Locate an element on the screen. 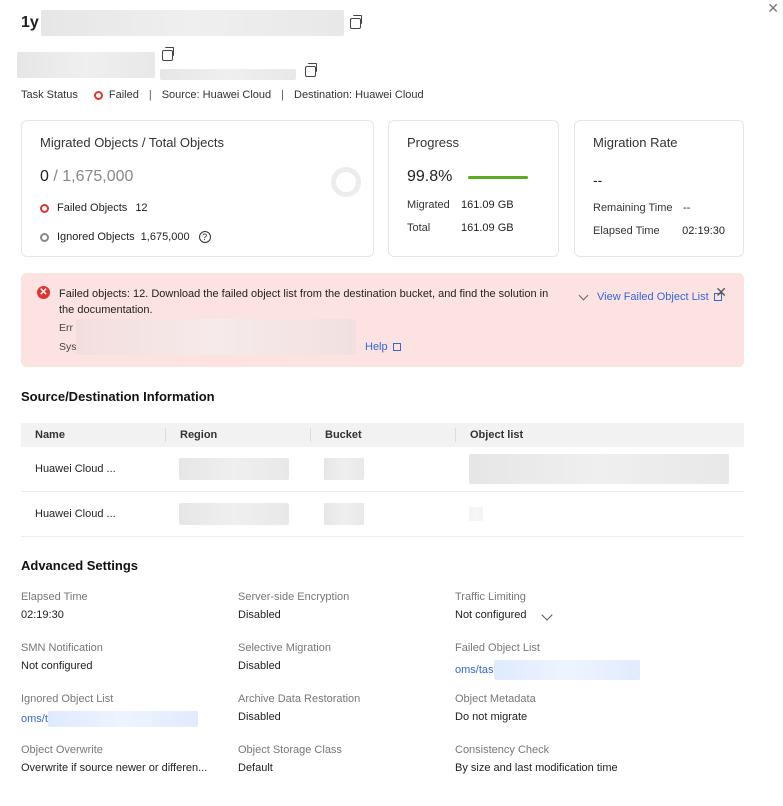 The height and width of the screenshot is (806, 783). setting-label: Ignored Object List is located at coordinates (67, 699).